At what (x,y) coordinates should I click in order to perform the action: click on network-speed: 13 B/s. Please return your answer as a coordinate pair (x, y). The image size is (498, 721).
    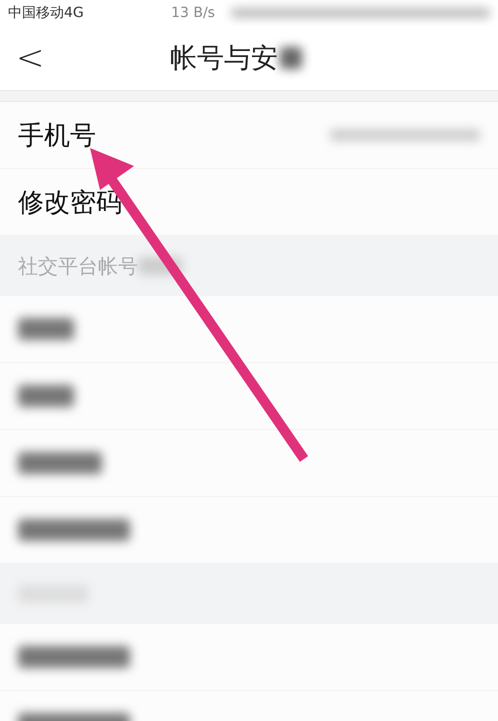
    Looking at the image, I should click on (193, 13).